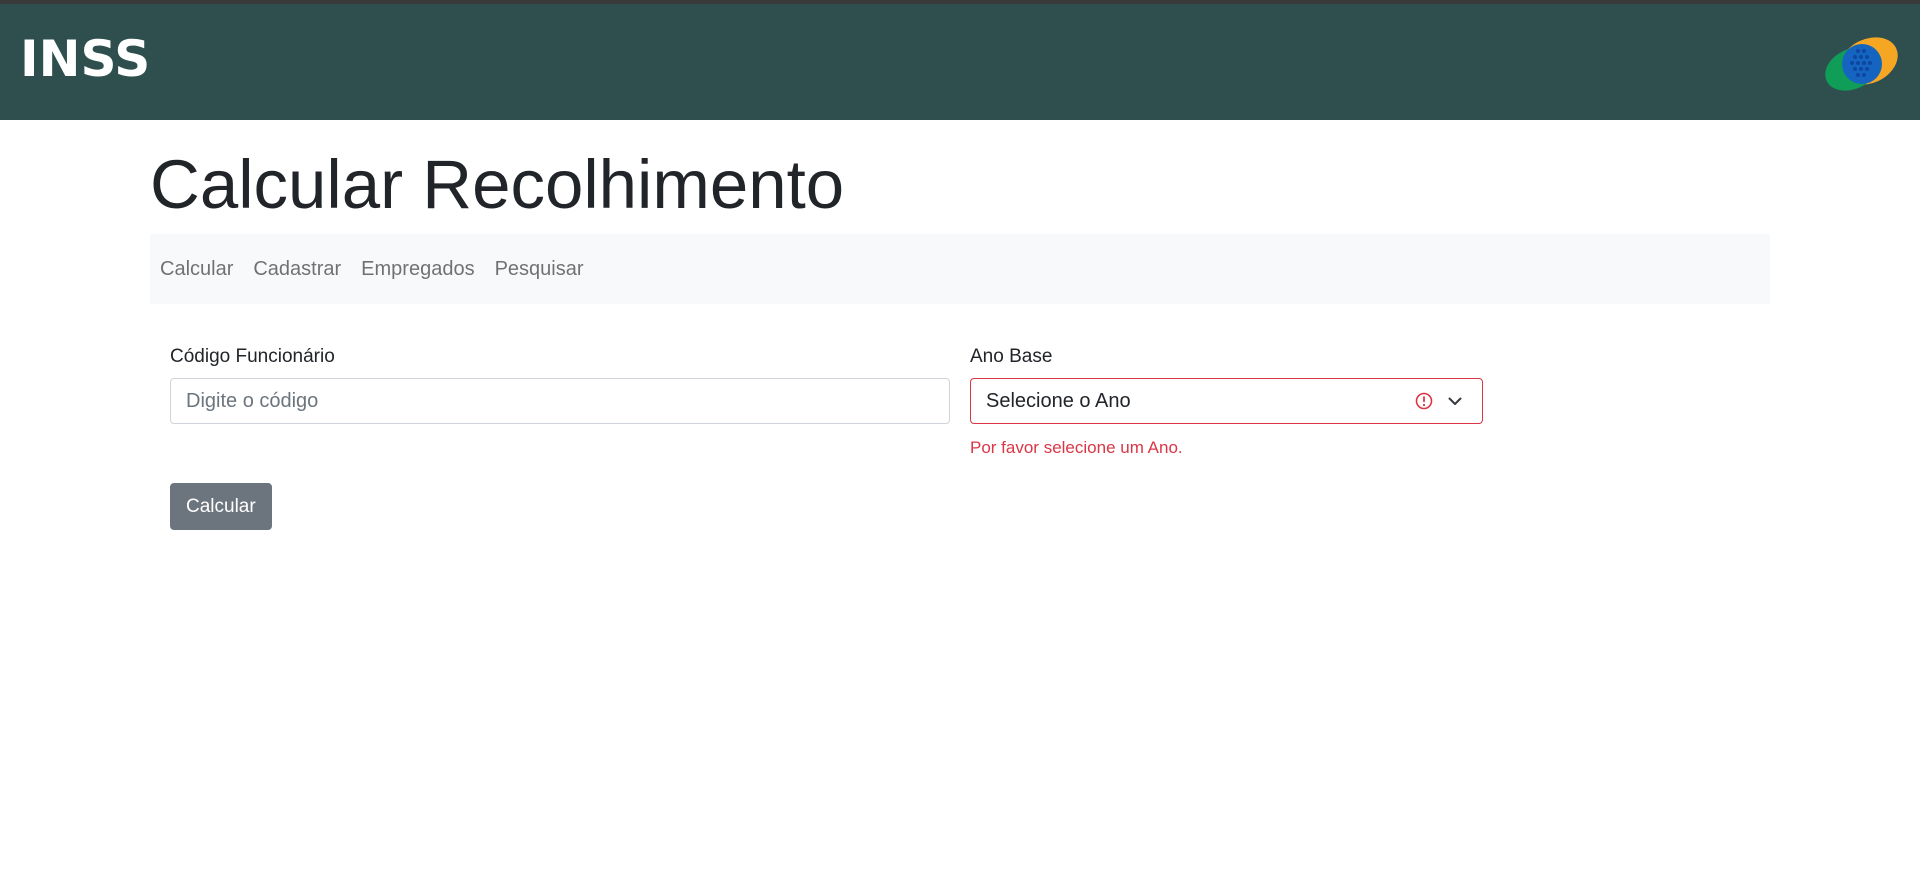  Describe the element at coordinates (252, 356) in the screenshot. I see `employee-code-label: Código Funcionário` at that location.